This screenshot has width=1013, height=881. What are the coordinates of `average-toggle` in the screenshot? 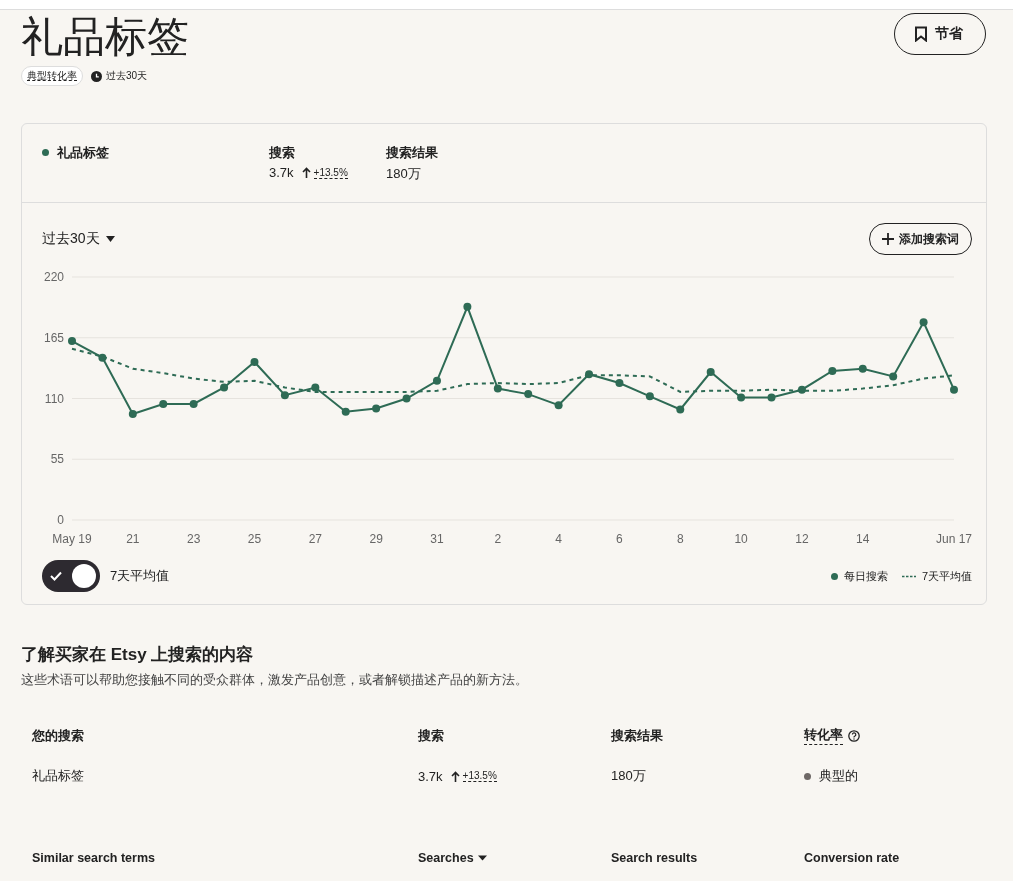 It's located at (71, 576).